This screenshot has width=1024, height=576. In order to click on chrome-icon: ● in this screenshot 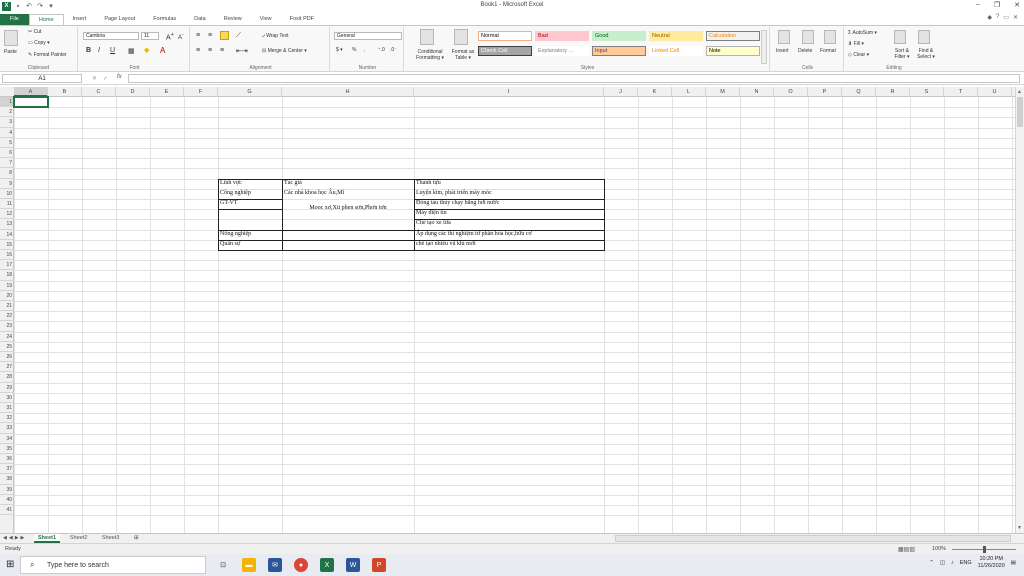, I will do `click(301, 565)`.